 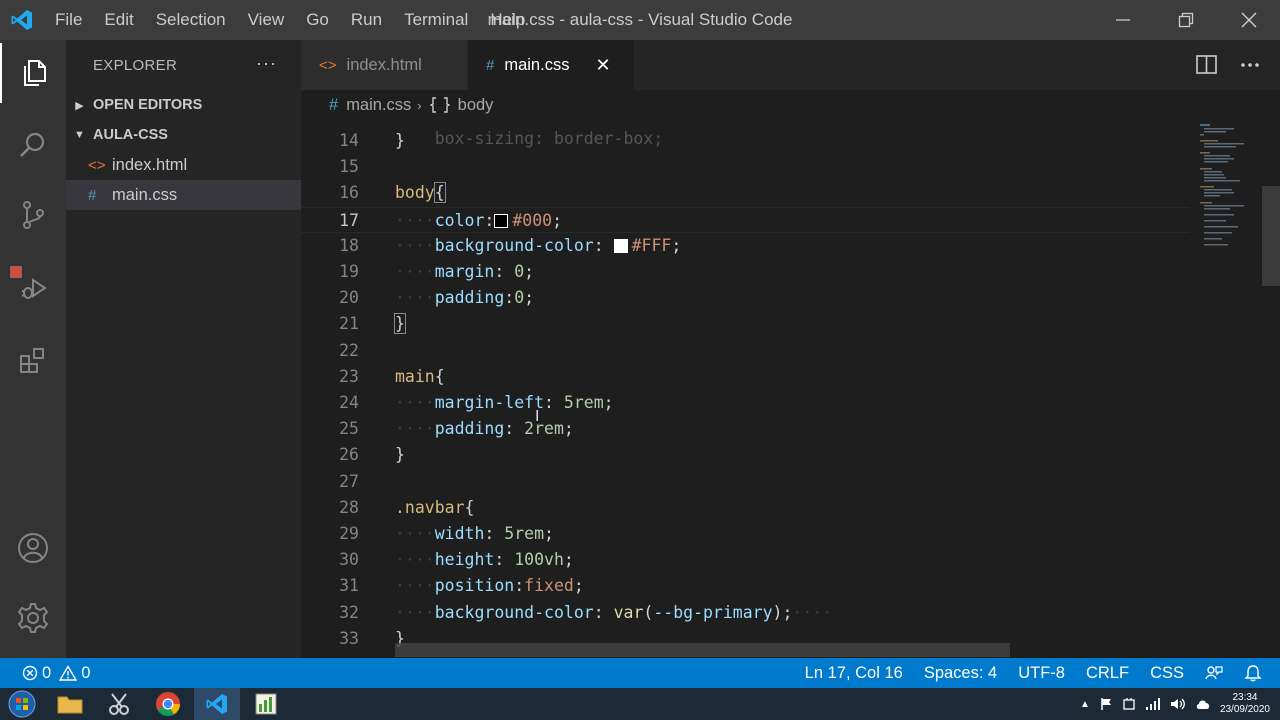 I want to click on code-line: 27, so click(x=745, y=482).